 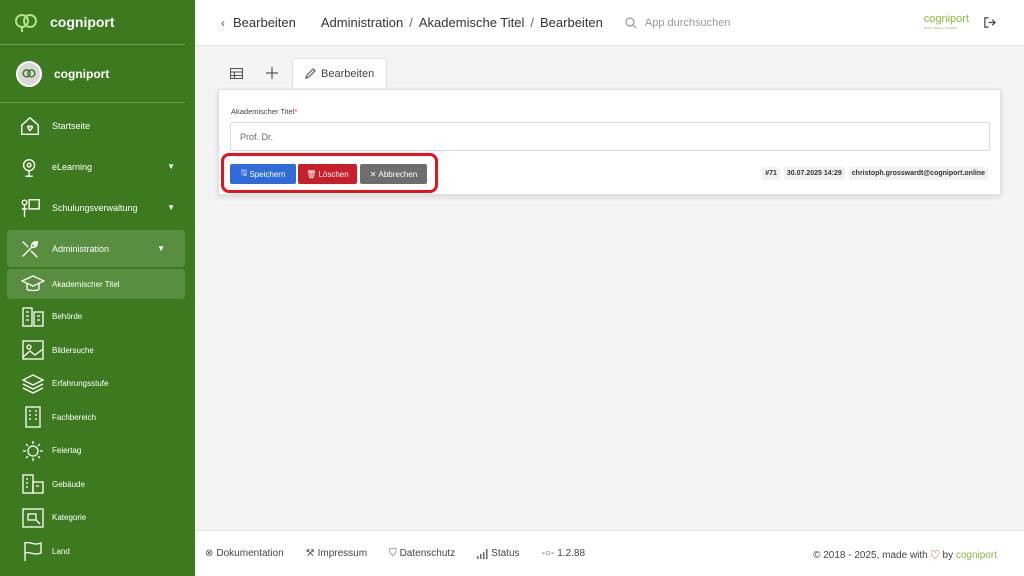 I want to click on shield-icon: ⛉, so click(x=393, y=553).